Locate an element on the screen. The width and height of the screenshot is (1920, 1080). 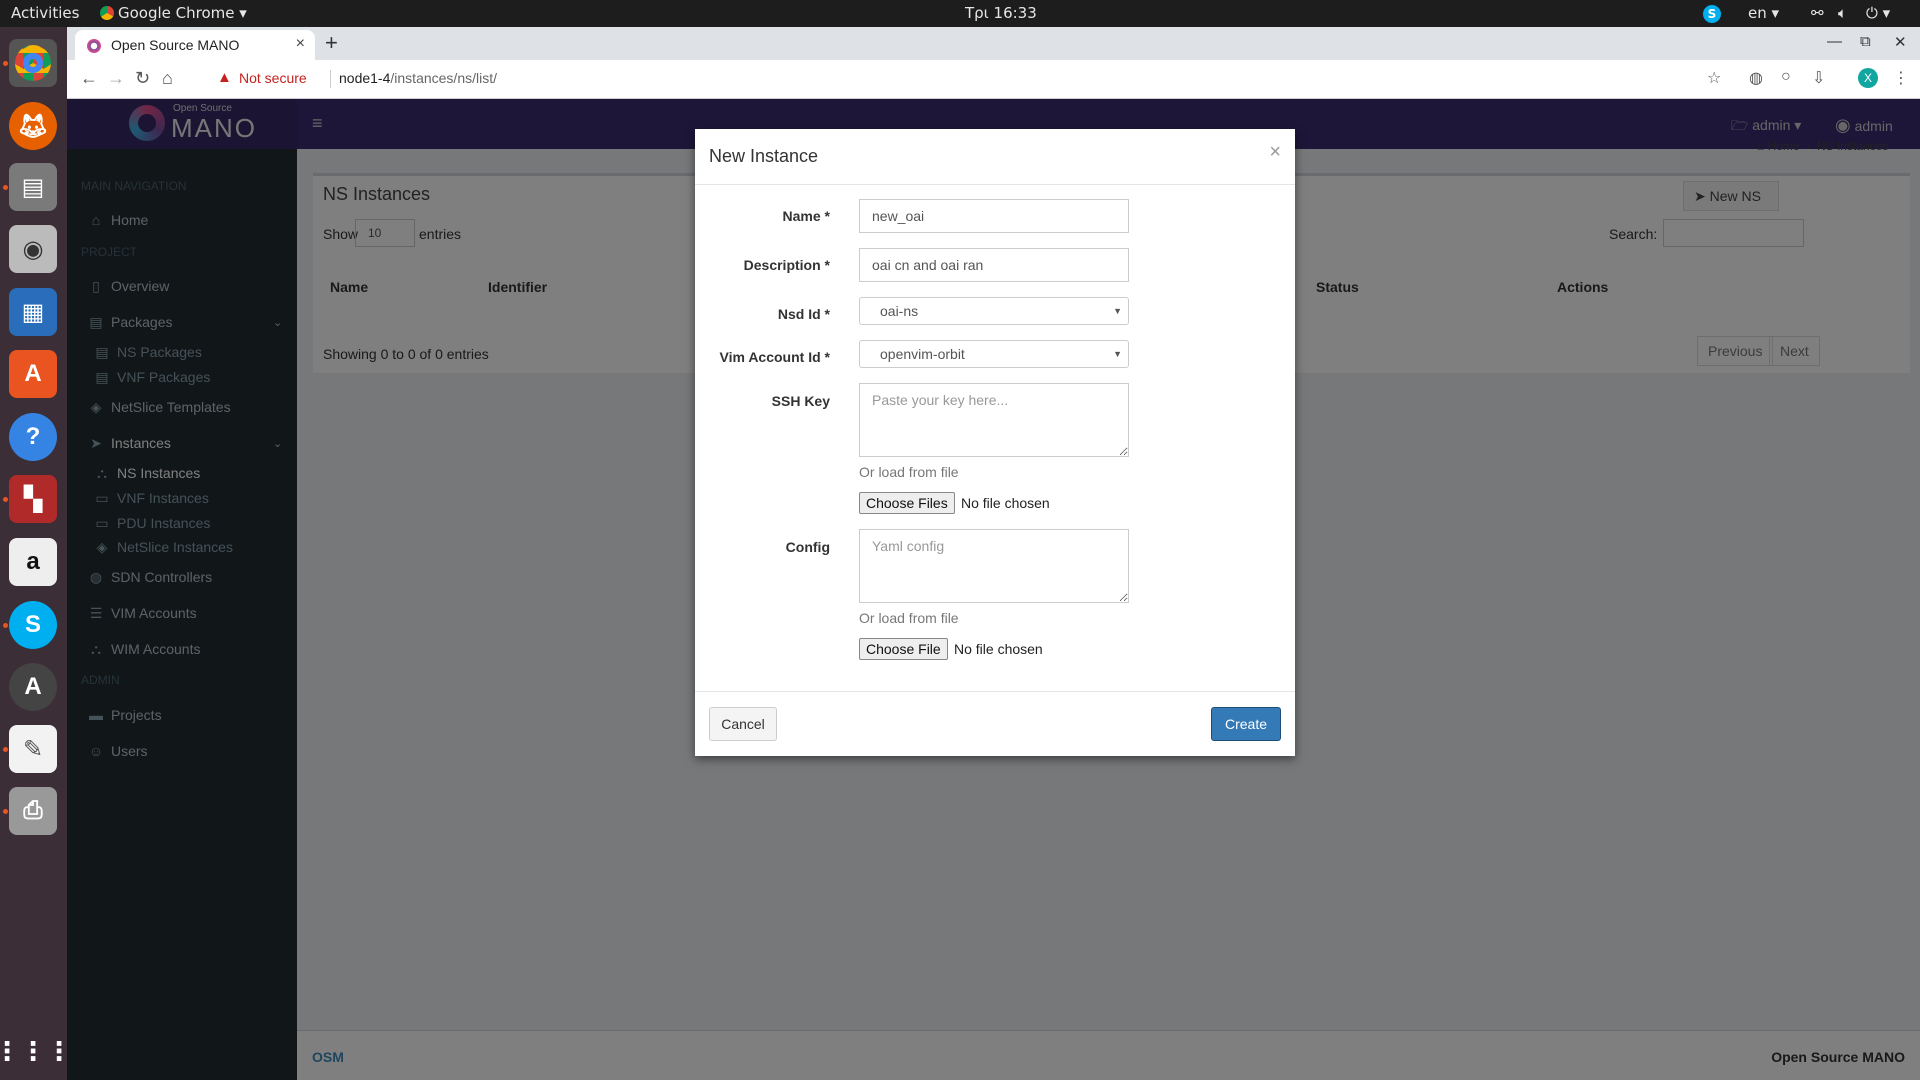
not-secure-label: Not secure is located at coordinates (273, 78).